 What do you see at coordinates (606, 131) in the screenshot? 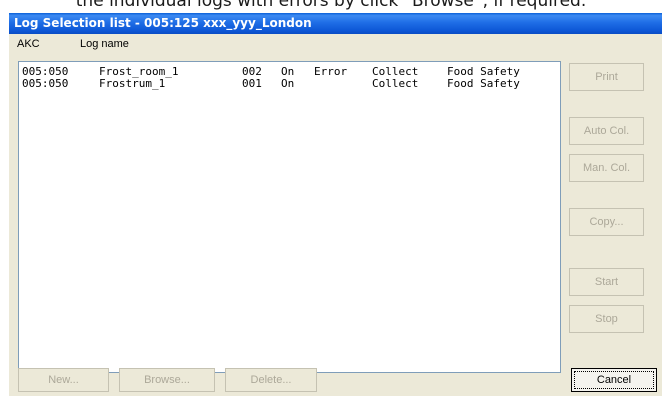
I see `auto-col-button: Auto Col.` at bounding box center [606, 131].